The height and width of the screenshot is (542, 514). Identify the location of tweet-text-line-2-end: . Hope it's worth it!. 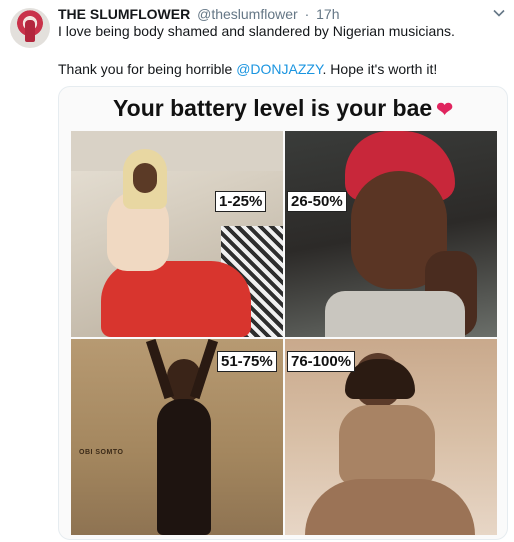
(380, 69).